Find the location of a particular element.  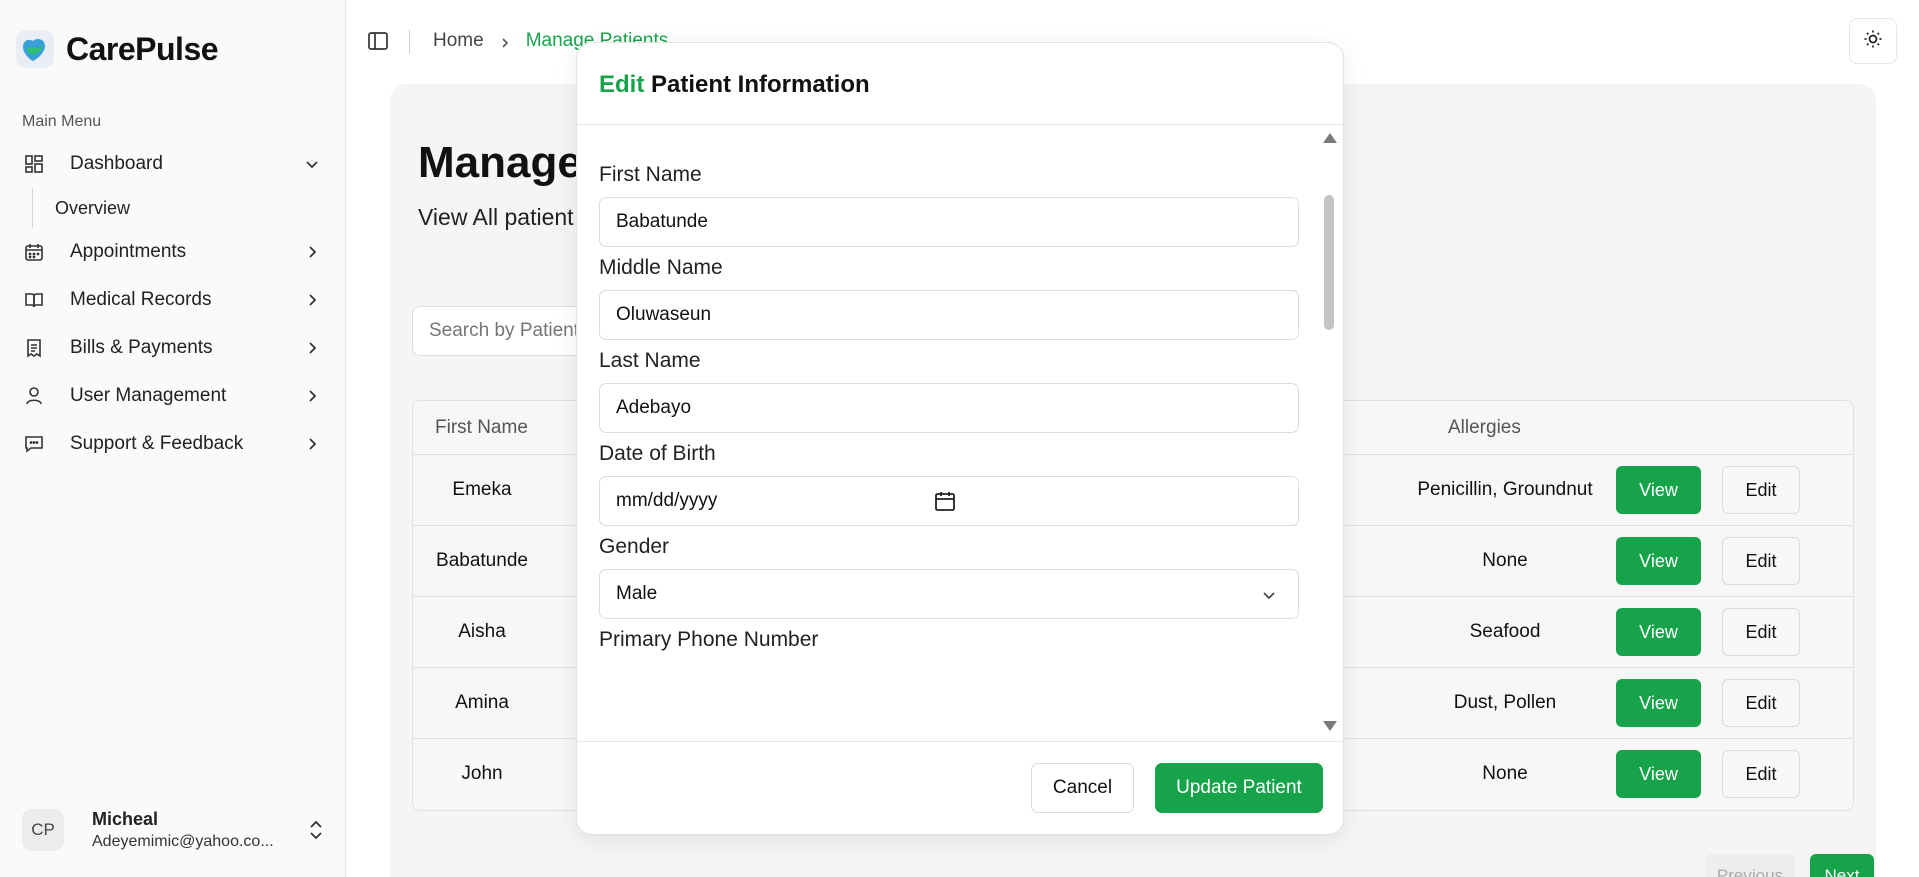

sidebar-item-label: Appointments is located at coordinates (128, 251).